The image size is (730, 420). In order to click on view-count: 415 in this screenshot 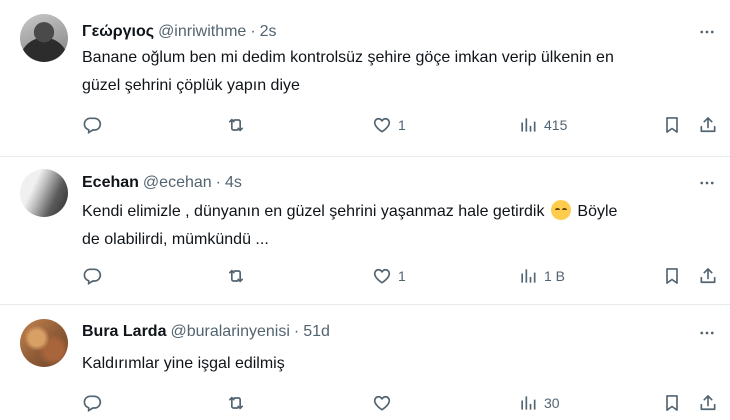, I will do `click(556, 125)`.